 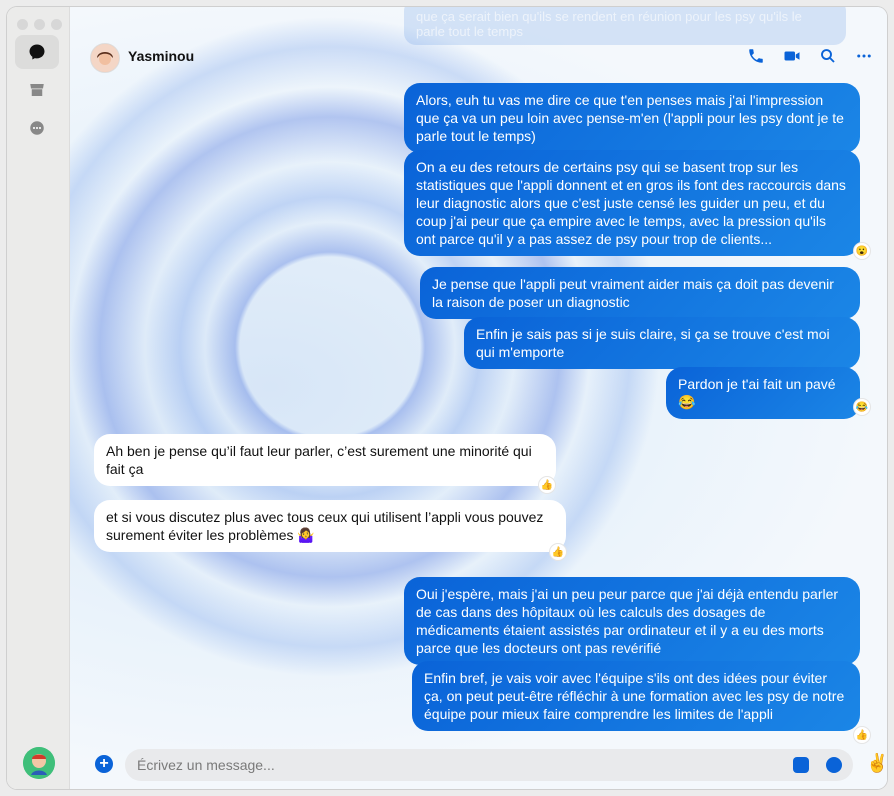 I want to click on sidebar, so click(x=38, y=398).